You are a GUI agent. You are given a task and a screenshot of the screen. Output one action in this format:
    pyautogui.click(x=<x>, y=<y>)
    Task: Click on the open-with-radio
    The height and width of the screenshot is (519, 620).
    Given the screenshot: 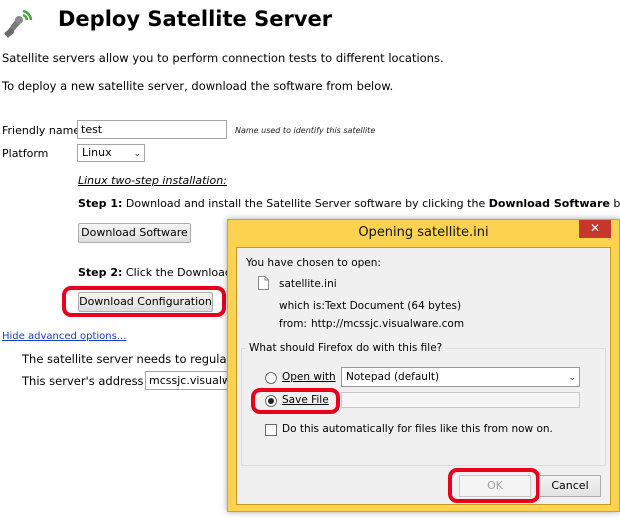 What is the action you would take?
    pyautogui.click(x=271, y=378)
    